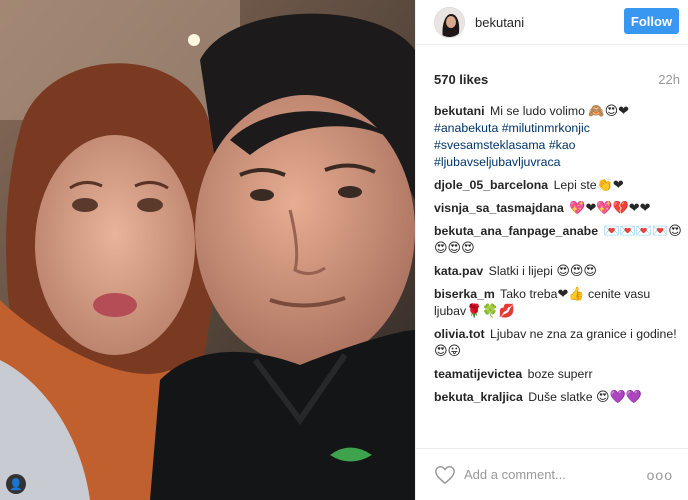  I want to click on post-timestamp: 22h, so click(669, 79).